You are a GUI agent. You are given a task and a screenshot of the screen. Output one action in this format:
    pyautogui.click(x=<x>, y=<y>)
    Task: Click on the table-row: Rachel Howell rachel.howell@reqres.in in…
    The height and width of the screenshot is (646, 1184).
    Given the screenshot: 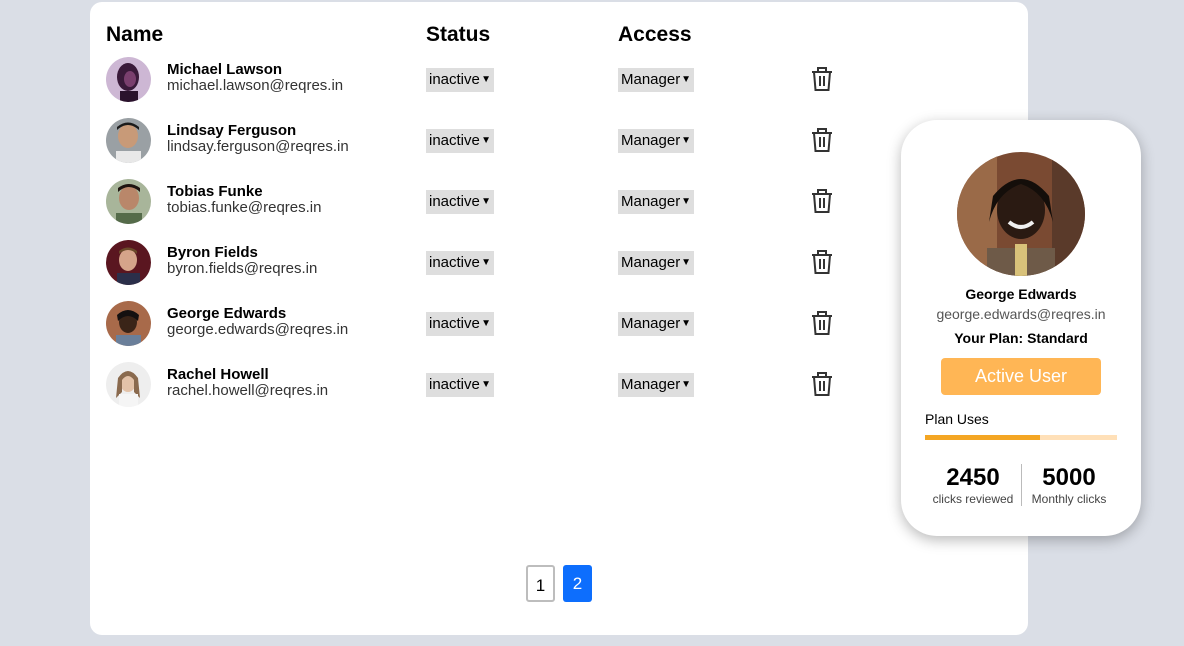 What is the action you would take?
    pyautogui.click(x=486, y=385)
    